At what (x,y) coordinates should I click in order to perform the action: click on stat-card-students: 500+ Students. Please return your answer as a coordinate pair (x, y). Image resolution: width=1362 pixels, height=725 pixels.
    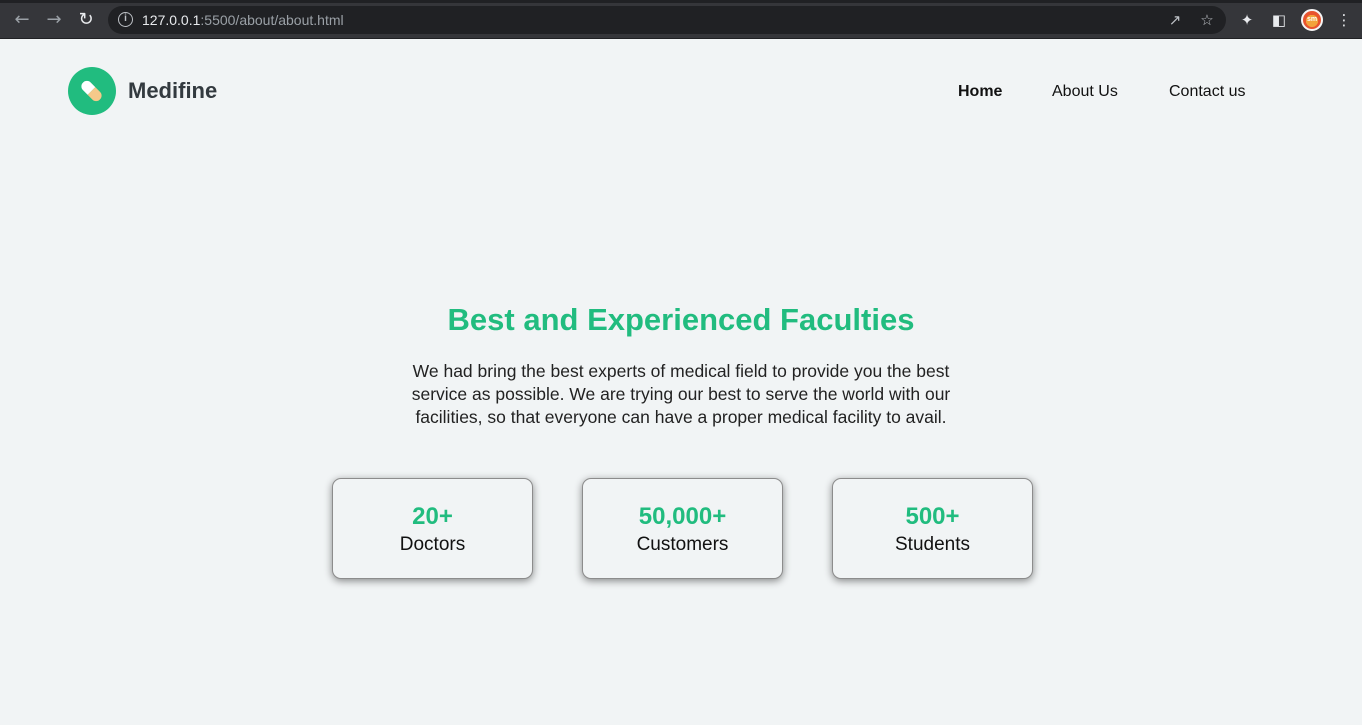
    Looking at the image, I should click on (932, 528).